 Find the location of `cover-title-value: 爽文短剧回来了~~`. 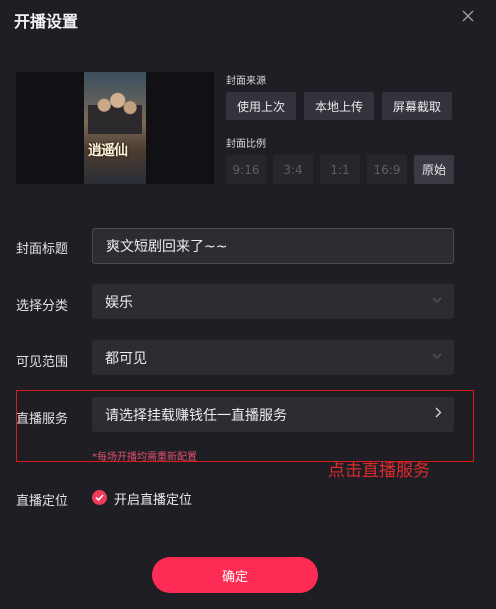

cover-title-value: 爽文短剧回来了~~ is located at coordinates (167, 247).